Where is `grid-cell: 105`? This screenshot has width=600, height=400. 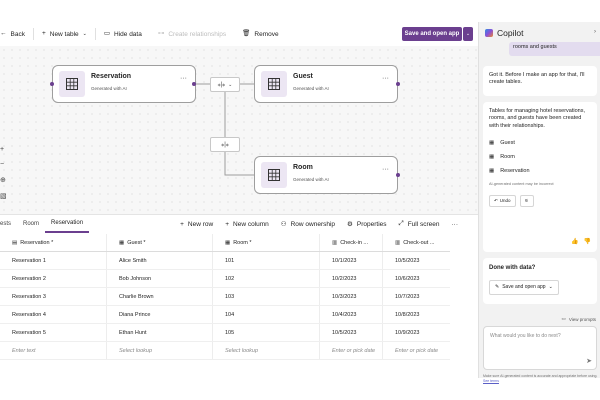
grid-cell: 105 is located at coordinates (266, 332).